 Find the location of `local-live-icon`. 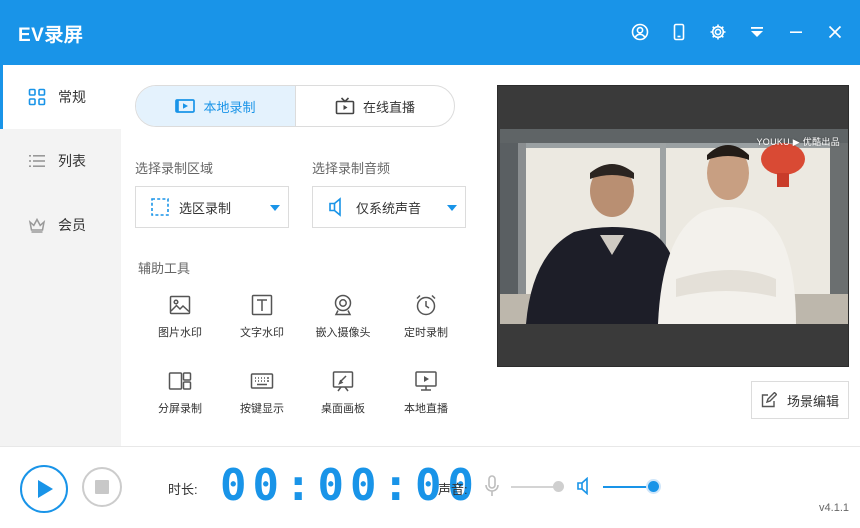

local-live-icon is located at coordinates (426, 381).